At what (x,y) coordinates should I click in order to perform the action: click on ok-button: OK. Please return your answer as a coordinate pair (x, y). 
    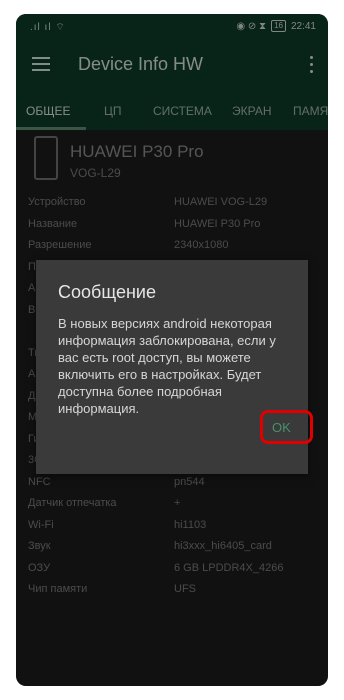
    Looking at the image, I should click on (281, 427).